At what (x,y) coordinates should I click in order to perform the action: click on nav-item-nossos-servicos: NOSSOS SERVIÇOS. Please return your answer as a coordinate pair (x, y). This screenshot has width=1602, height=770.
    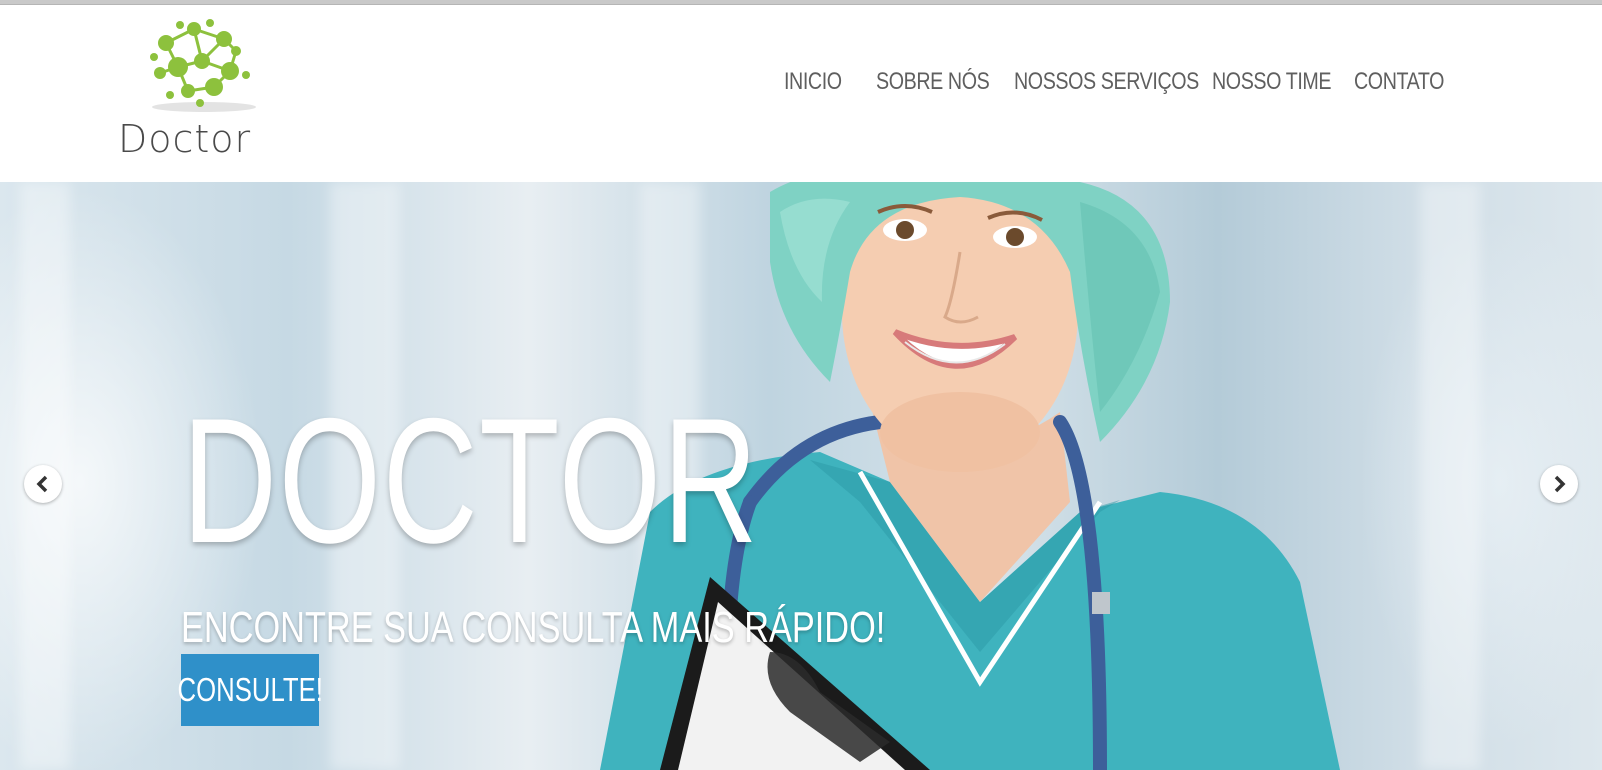
    Looking at the image, I should click on (1106, 82).